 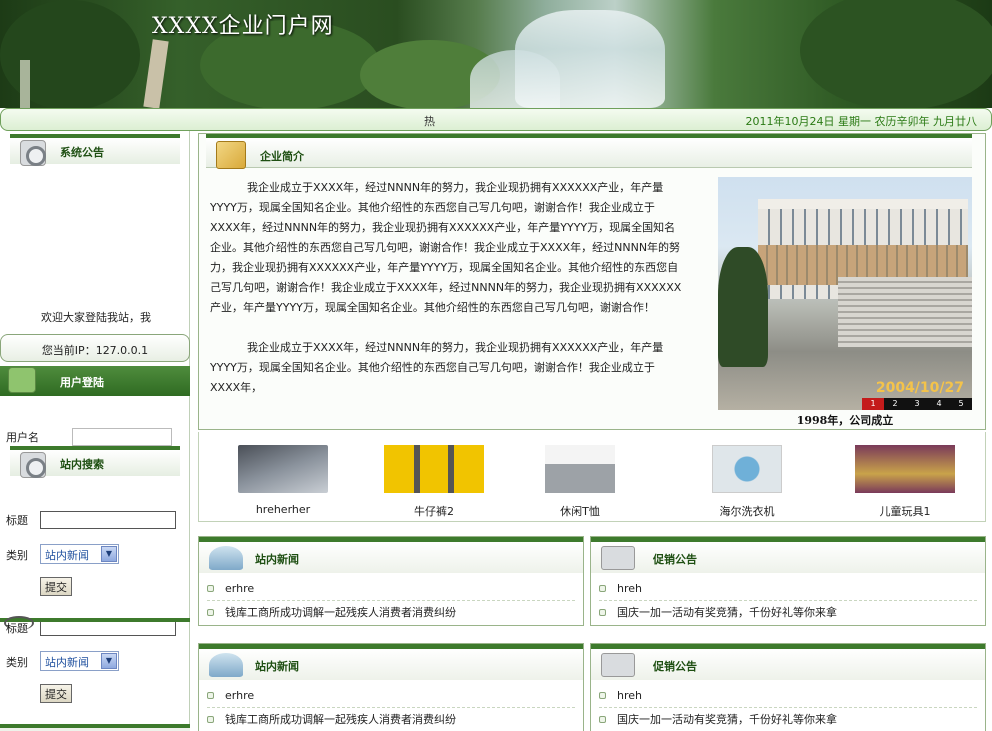 What do you see at coordinates (919, 388) in the screenshot?
I see `photo-date: 2004/10/27` at bounding box center [919, 388].